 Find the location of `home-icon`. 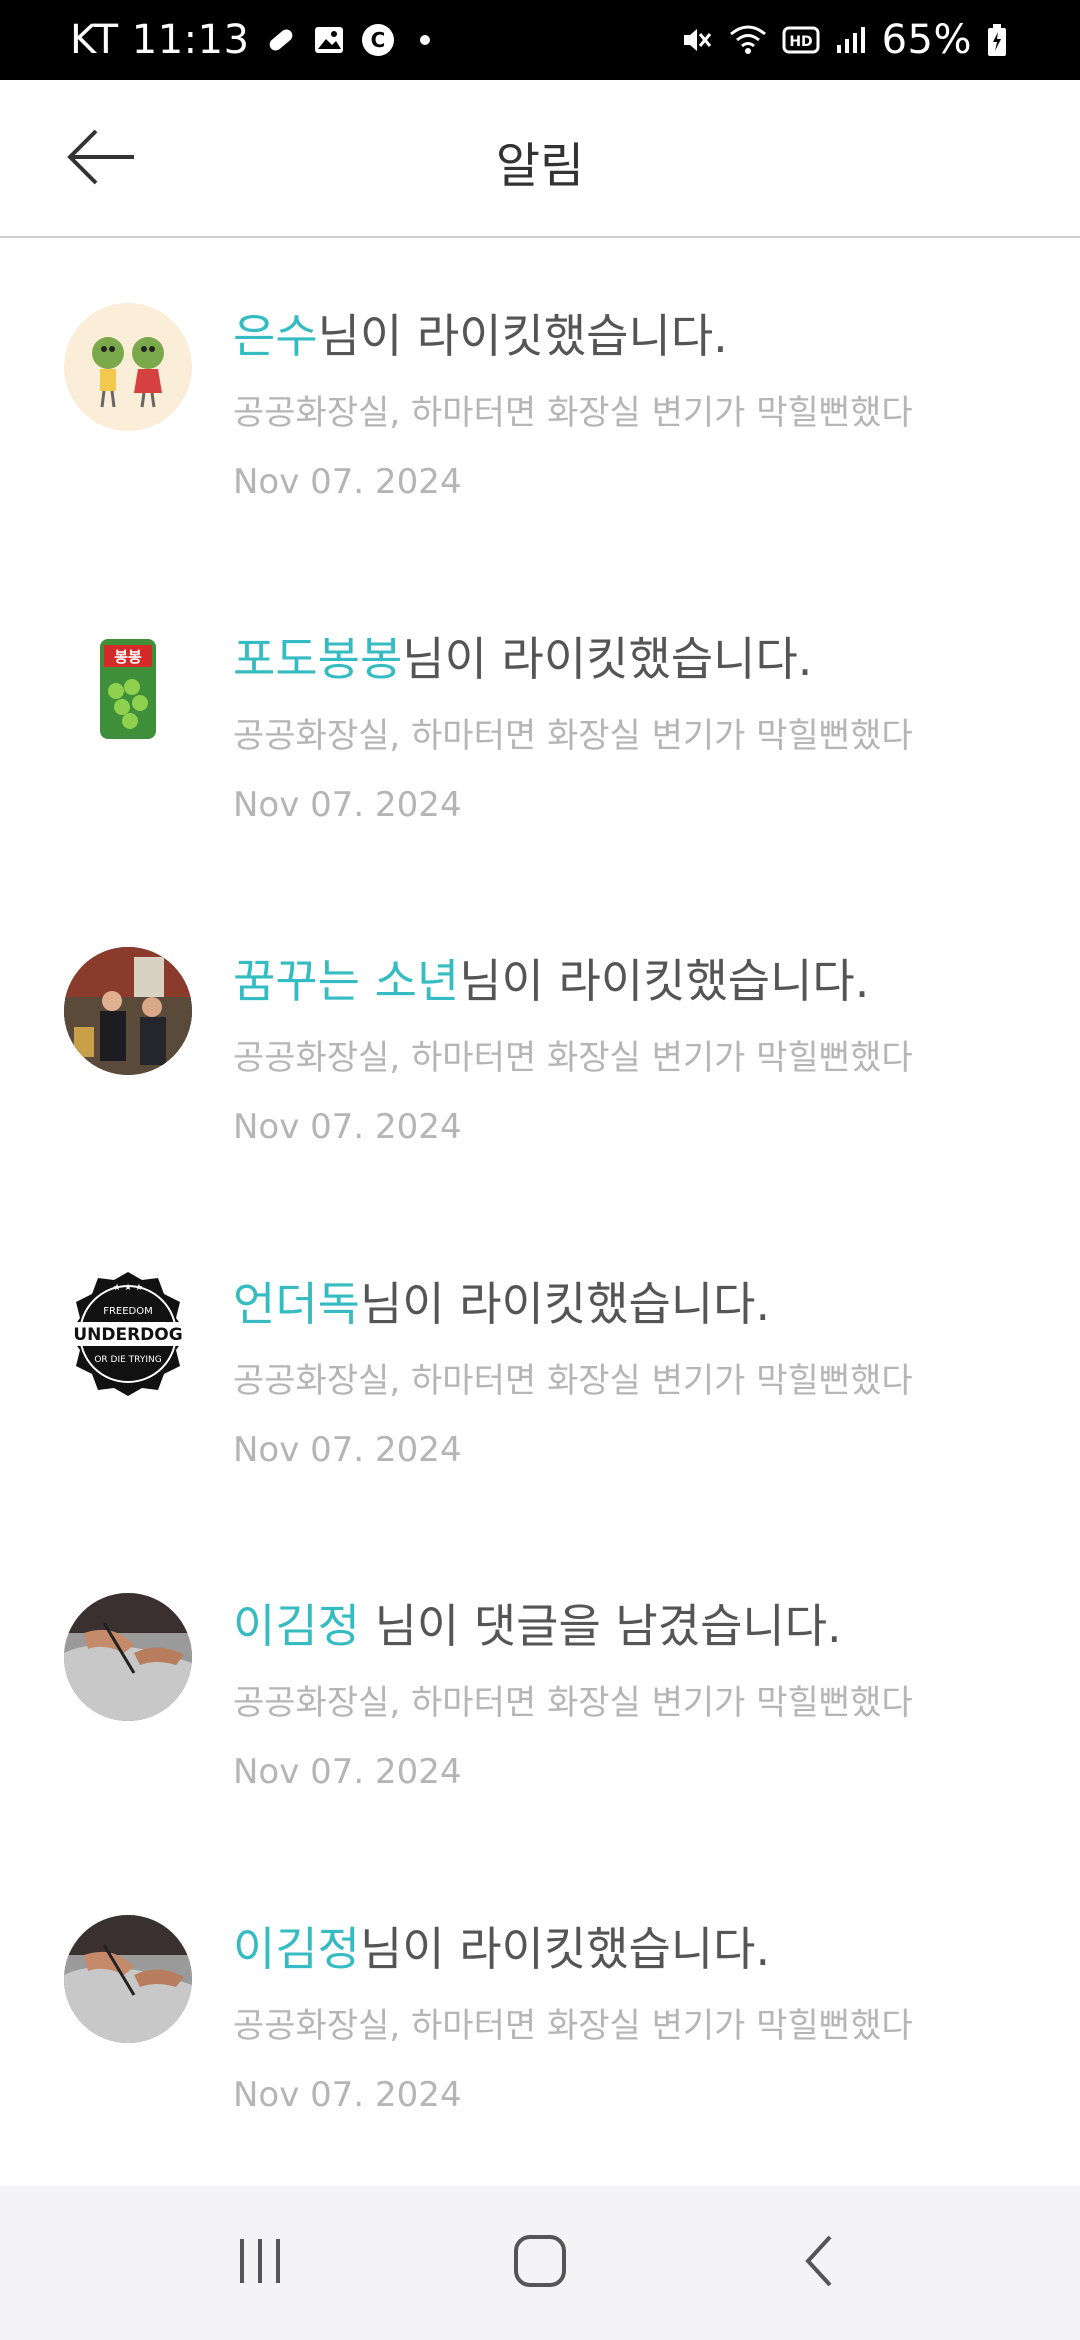

home-icon is located at coordinates (540, 2263).